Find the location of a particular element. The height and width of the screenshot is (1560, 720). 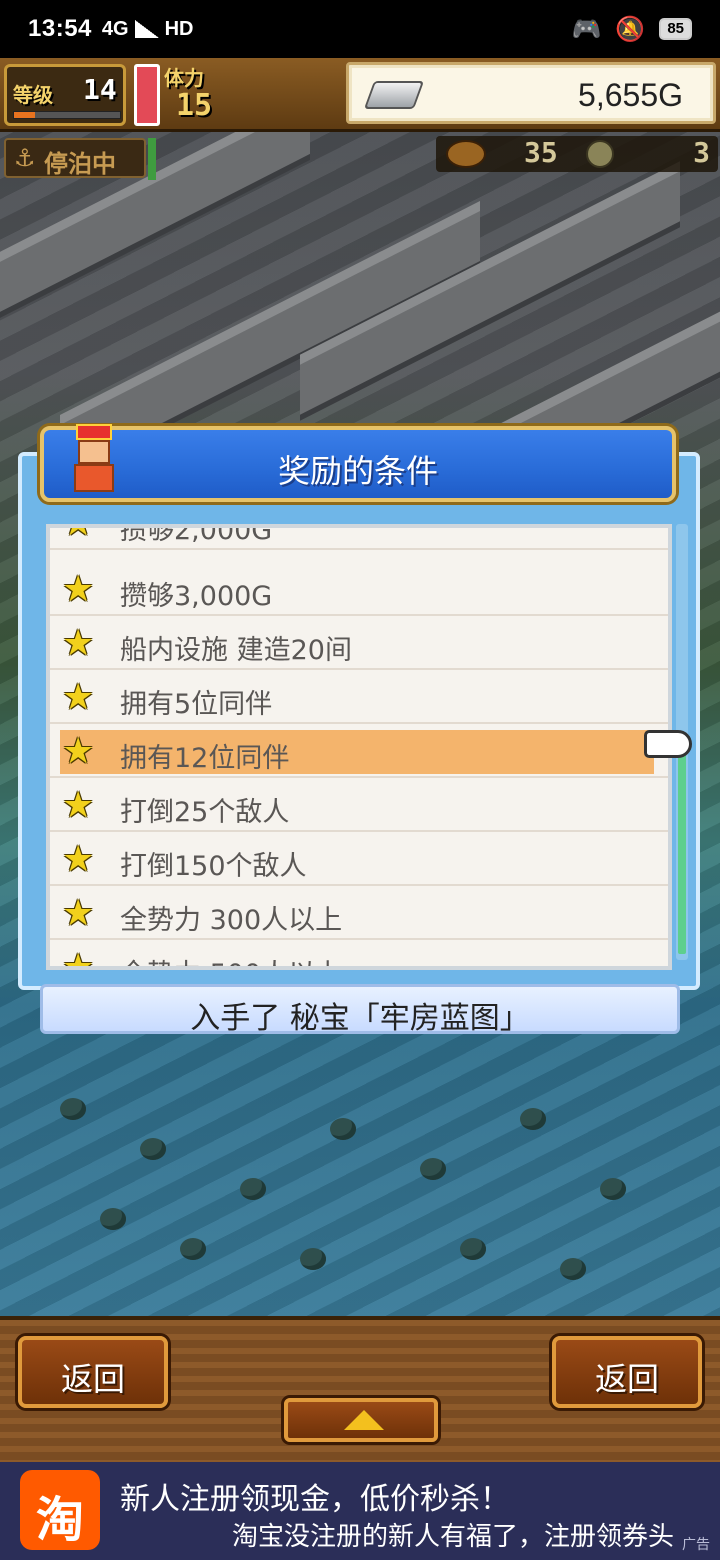

gold-amount: 5,655G is located at coordinates (630, 95).